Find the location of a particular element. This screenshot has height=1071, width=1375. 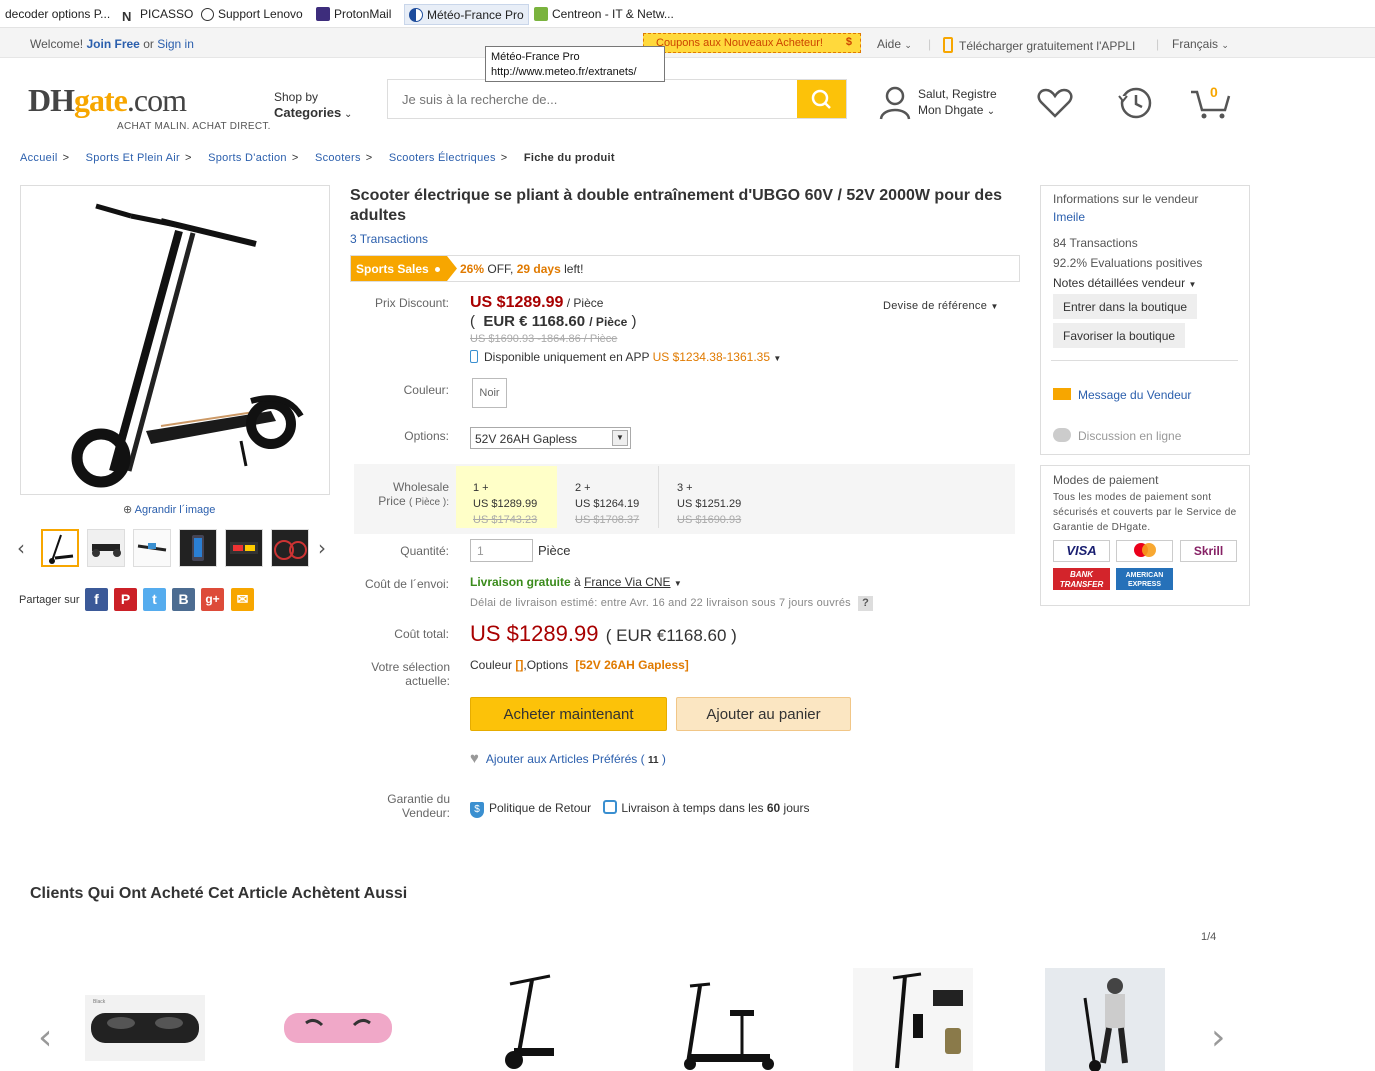

recommended-item: Black is located at coordinates (145, 1028).